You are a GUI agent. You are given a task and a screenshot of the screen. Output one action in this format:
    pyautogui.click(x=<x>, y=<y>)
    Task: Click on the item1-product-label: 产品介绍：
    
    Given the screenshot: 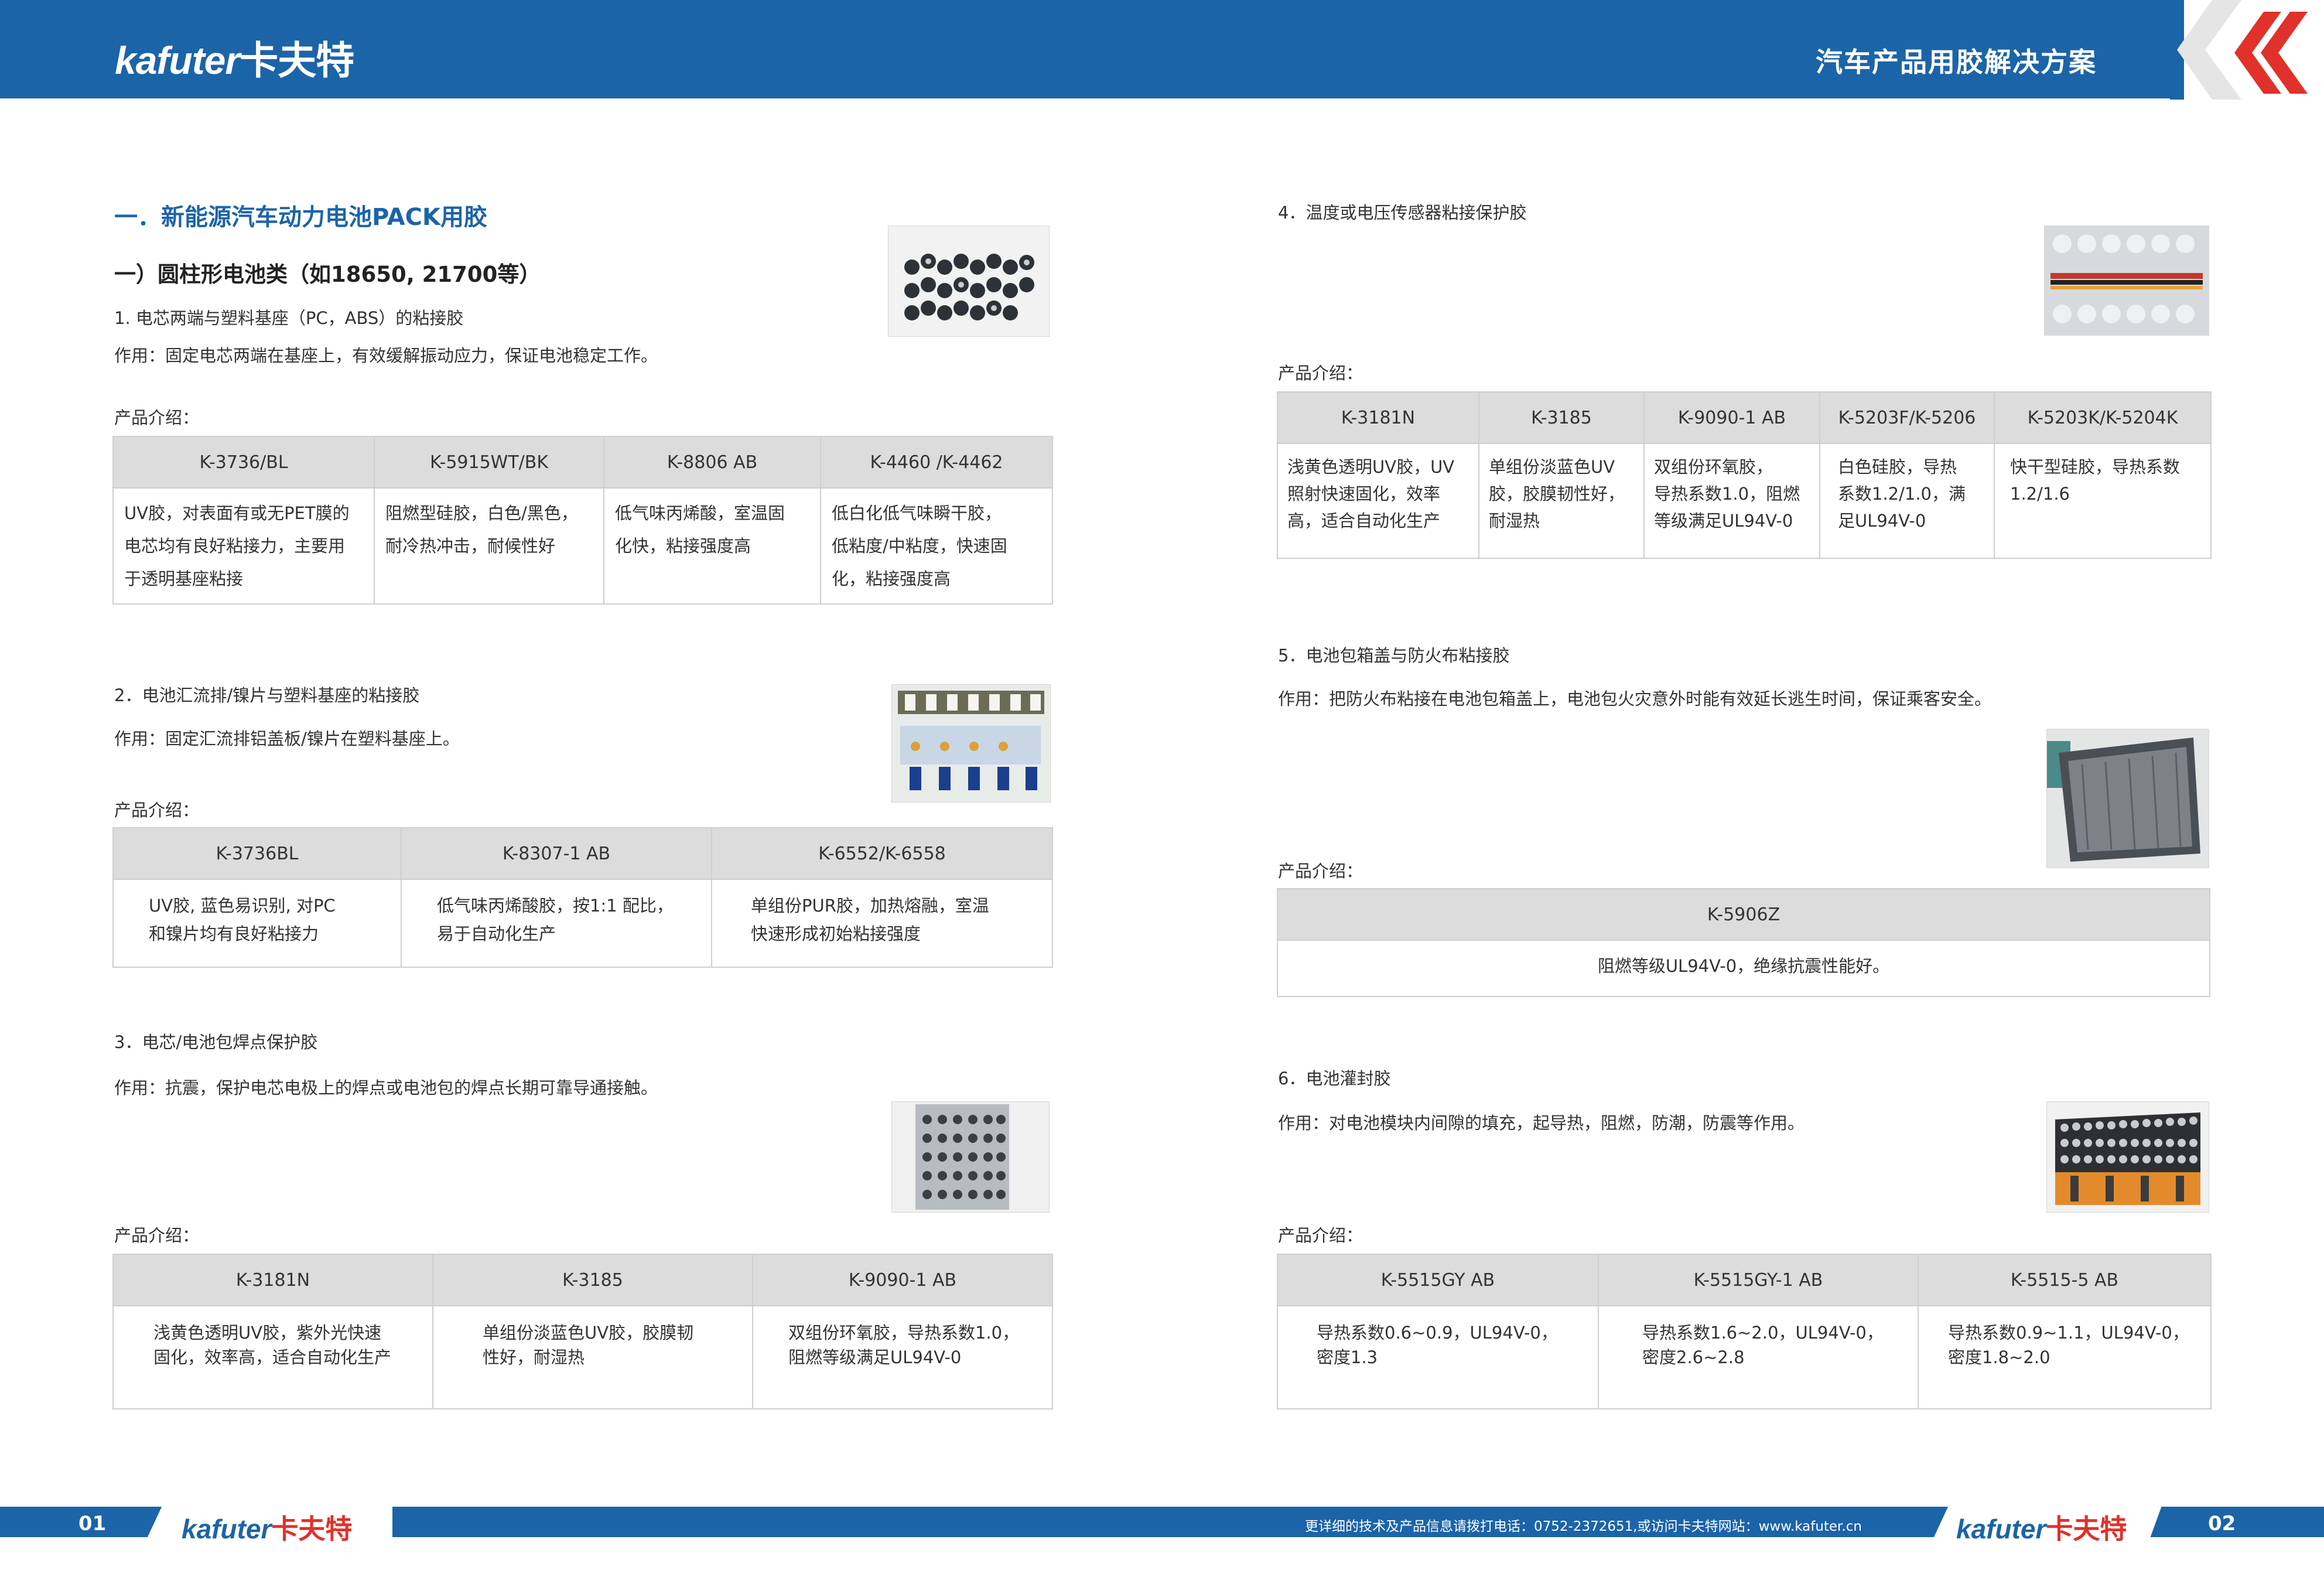 What is the action you would take?
    pyautogui.click(x=157, y=418)
    